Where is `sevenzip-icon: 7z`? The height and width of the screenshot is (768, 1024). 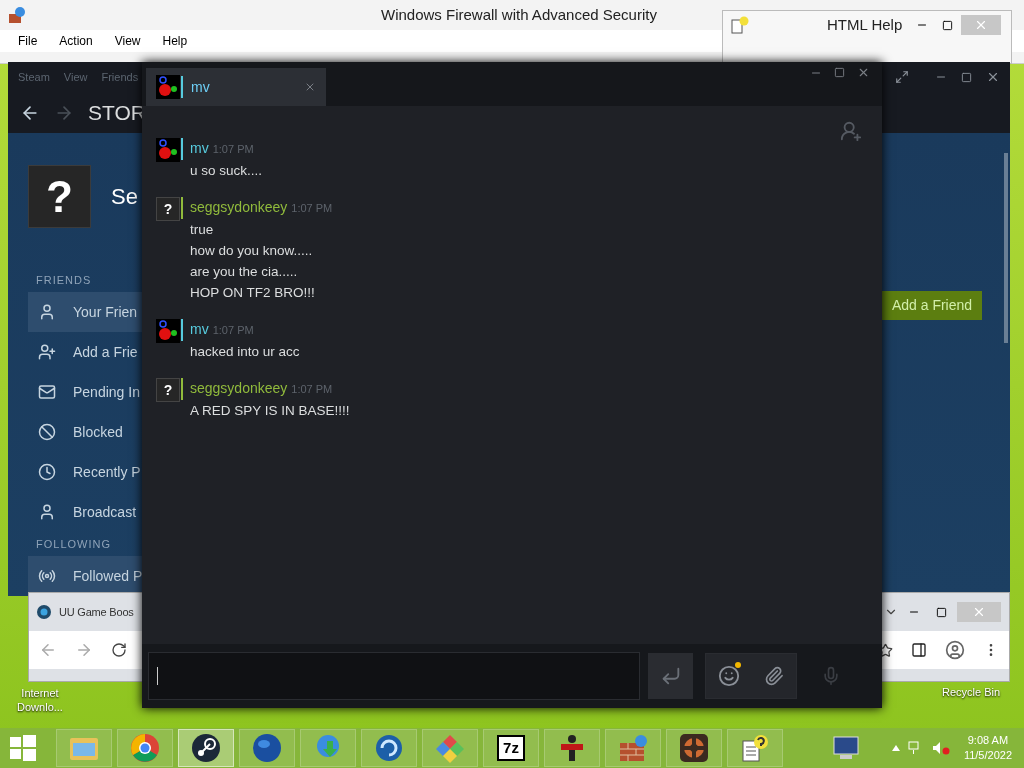
sevenzip-icon: 7z is located at coordinates (511, 748).